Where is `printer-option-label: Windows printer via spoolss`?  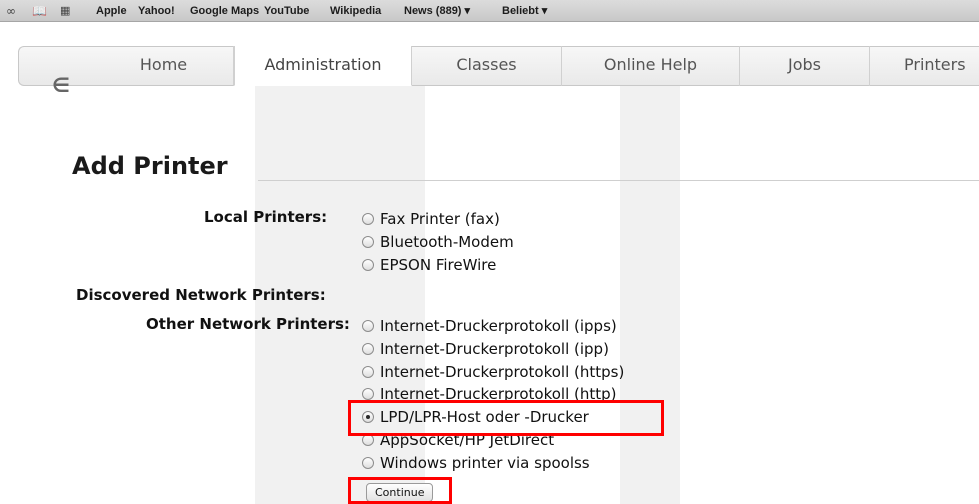
printer-option-label: Windows printer via spoolss is located at coordinates (485, 463).